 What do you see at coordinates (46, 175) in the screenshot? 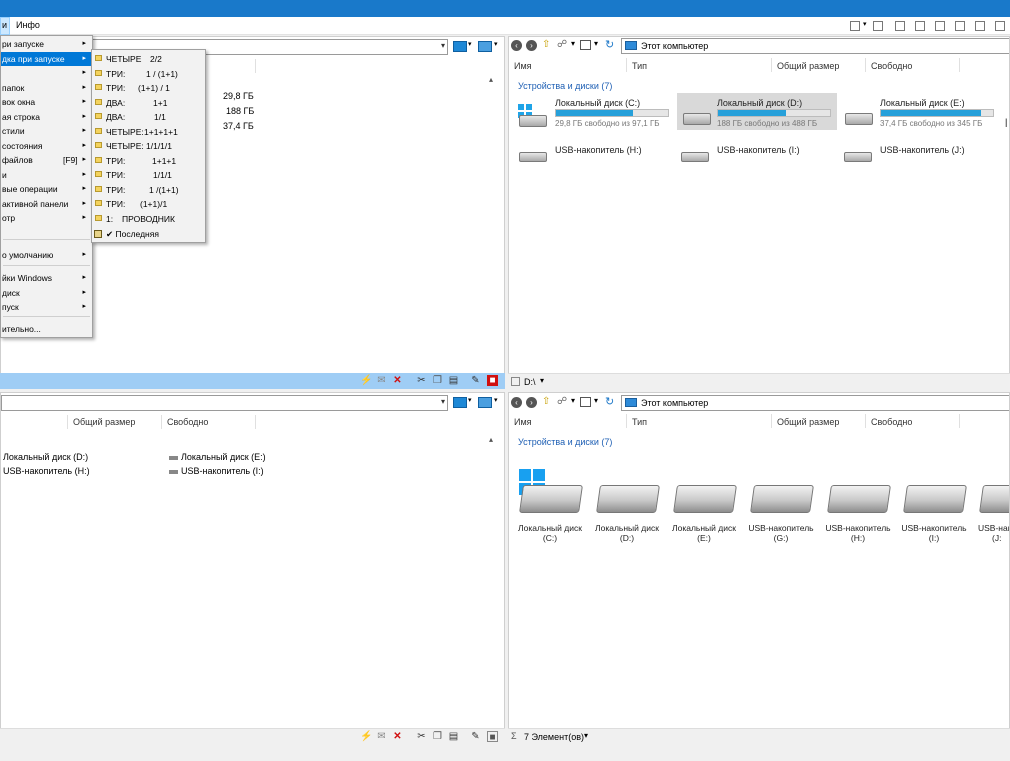
I see `menu-item: и ▸` at bounding box center [46, 175].